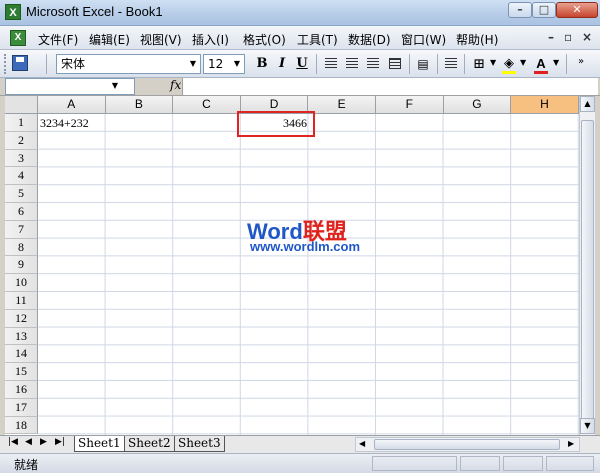 This screenshot has width=600, height=473. I want to click on name-box: ▼, so click(70, 86).